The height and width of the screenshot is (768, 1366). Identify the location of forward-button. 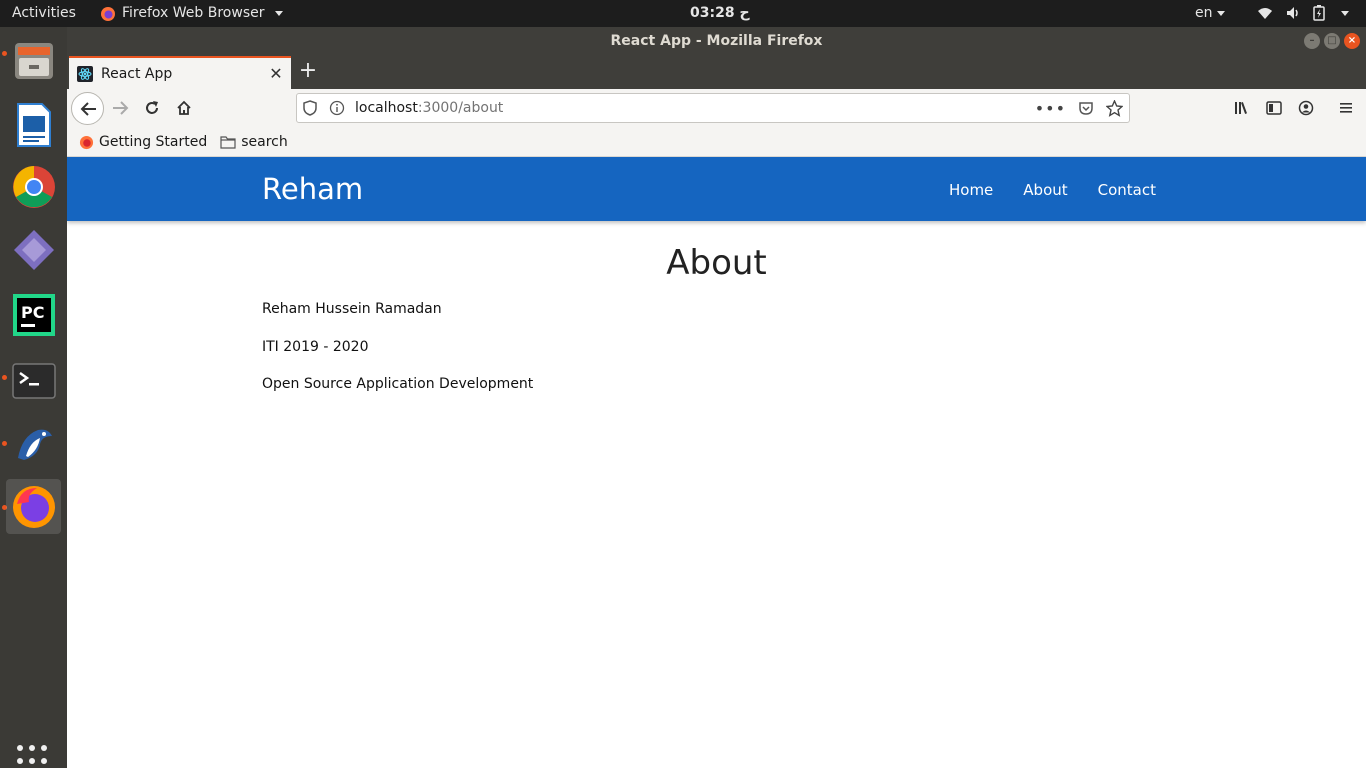
(121, 108).